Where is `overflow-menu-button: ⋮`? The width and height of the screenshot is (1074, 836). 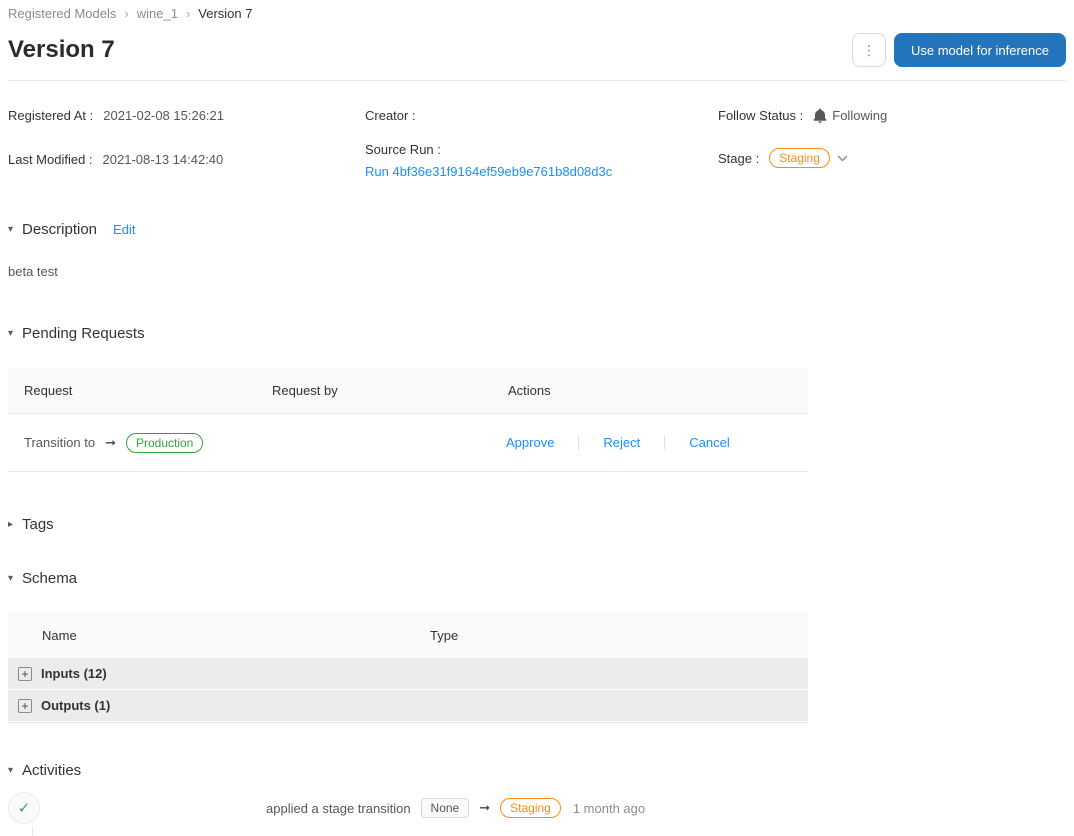
overflow-menu-button: ⋮ is located at coordinates (868, 50).